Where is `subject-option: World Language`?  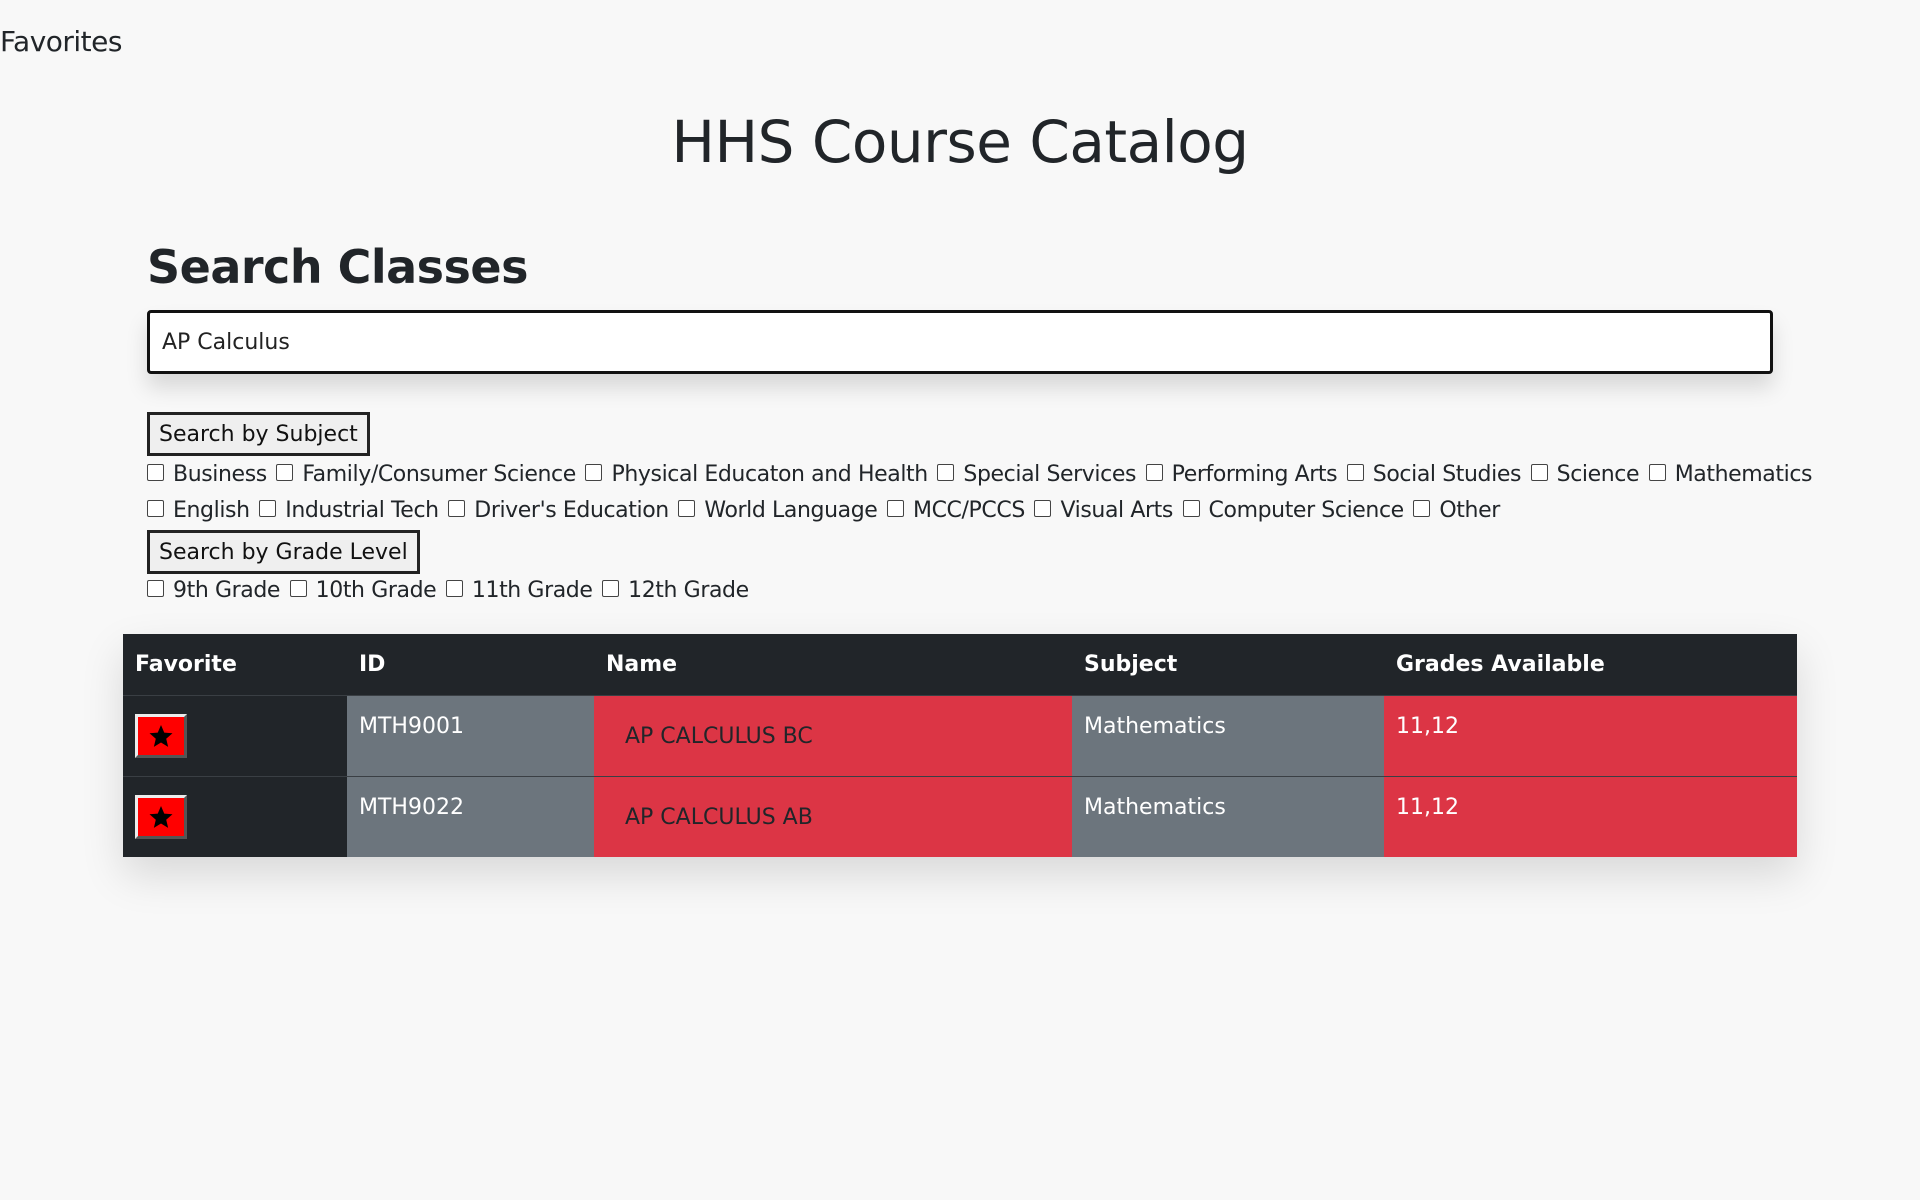 subject-option: World Language is located at coordinates (778, 510).